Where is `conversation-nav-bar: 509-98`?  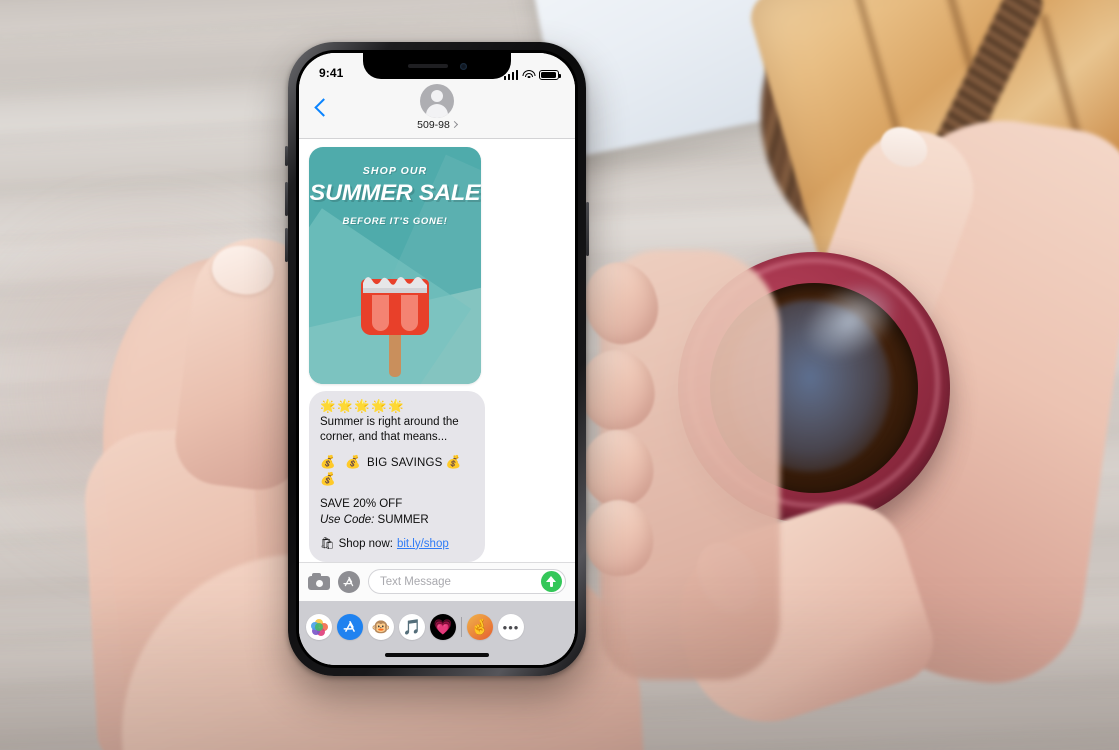 conversation-nav-bar: 509-98 is located at coordinates (437, 111).